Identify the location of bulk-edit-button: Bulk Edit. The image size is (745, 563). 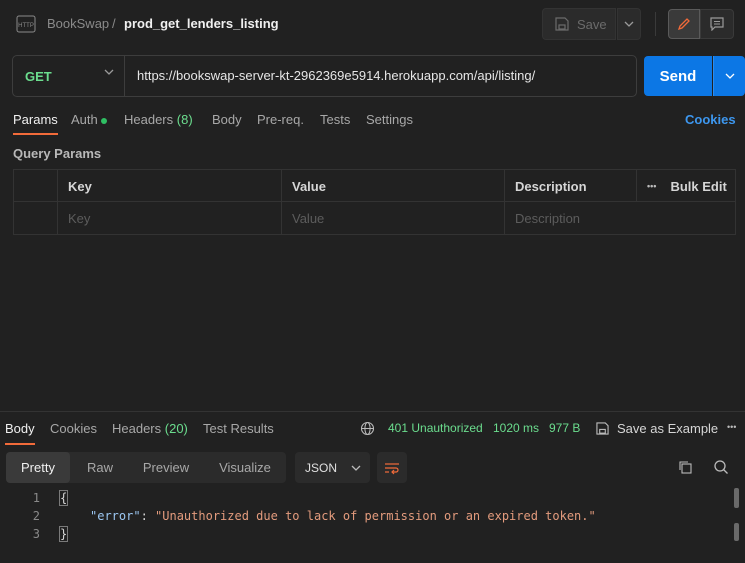
(698, 186).